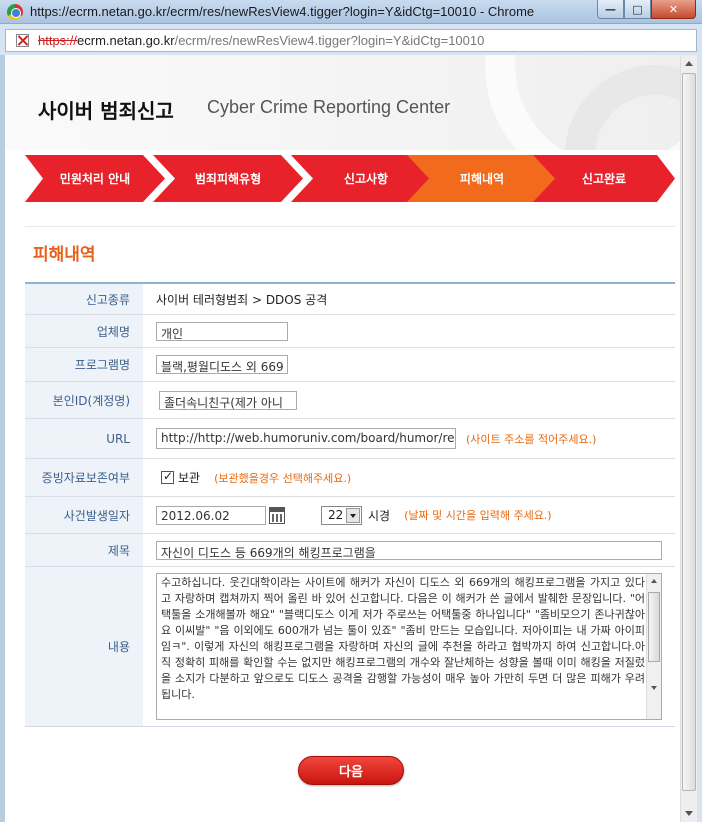 The image size is (702, 822). I want to click on url-host: ecrm.netan.go.kr, so click(126, 40).